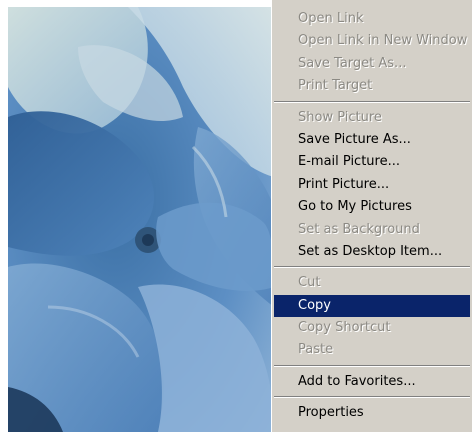 This screenshot has width=472, height=432. Describe the element at coordinates (372, 350) in the screenshot. I see `menu-item-paste: Paste` at that location.